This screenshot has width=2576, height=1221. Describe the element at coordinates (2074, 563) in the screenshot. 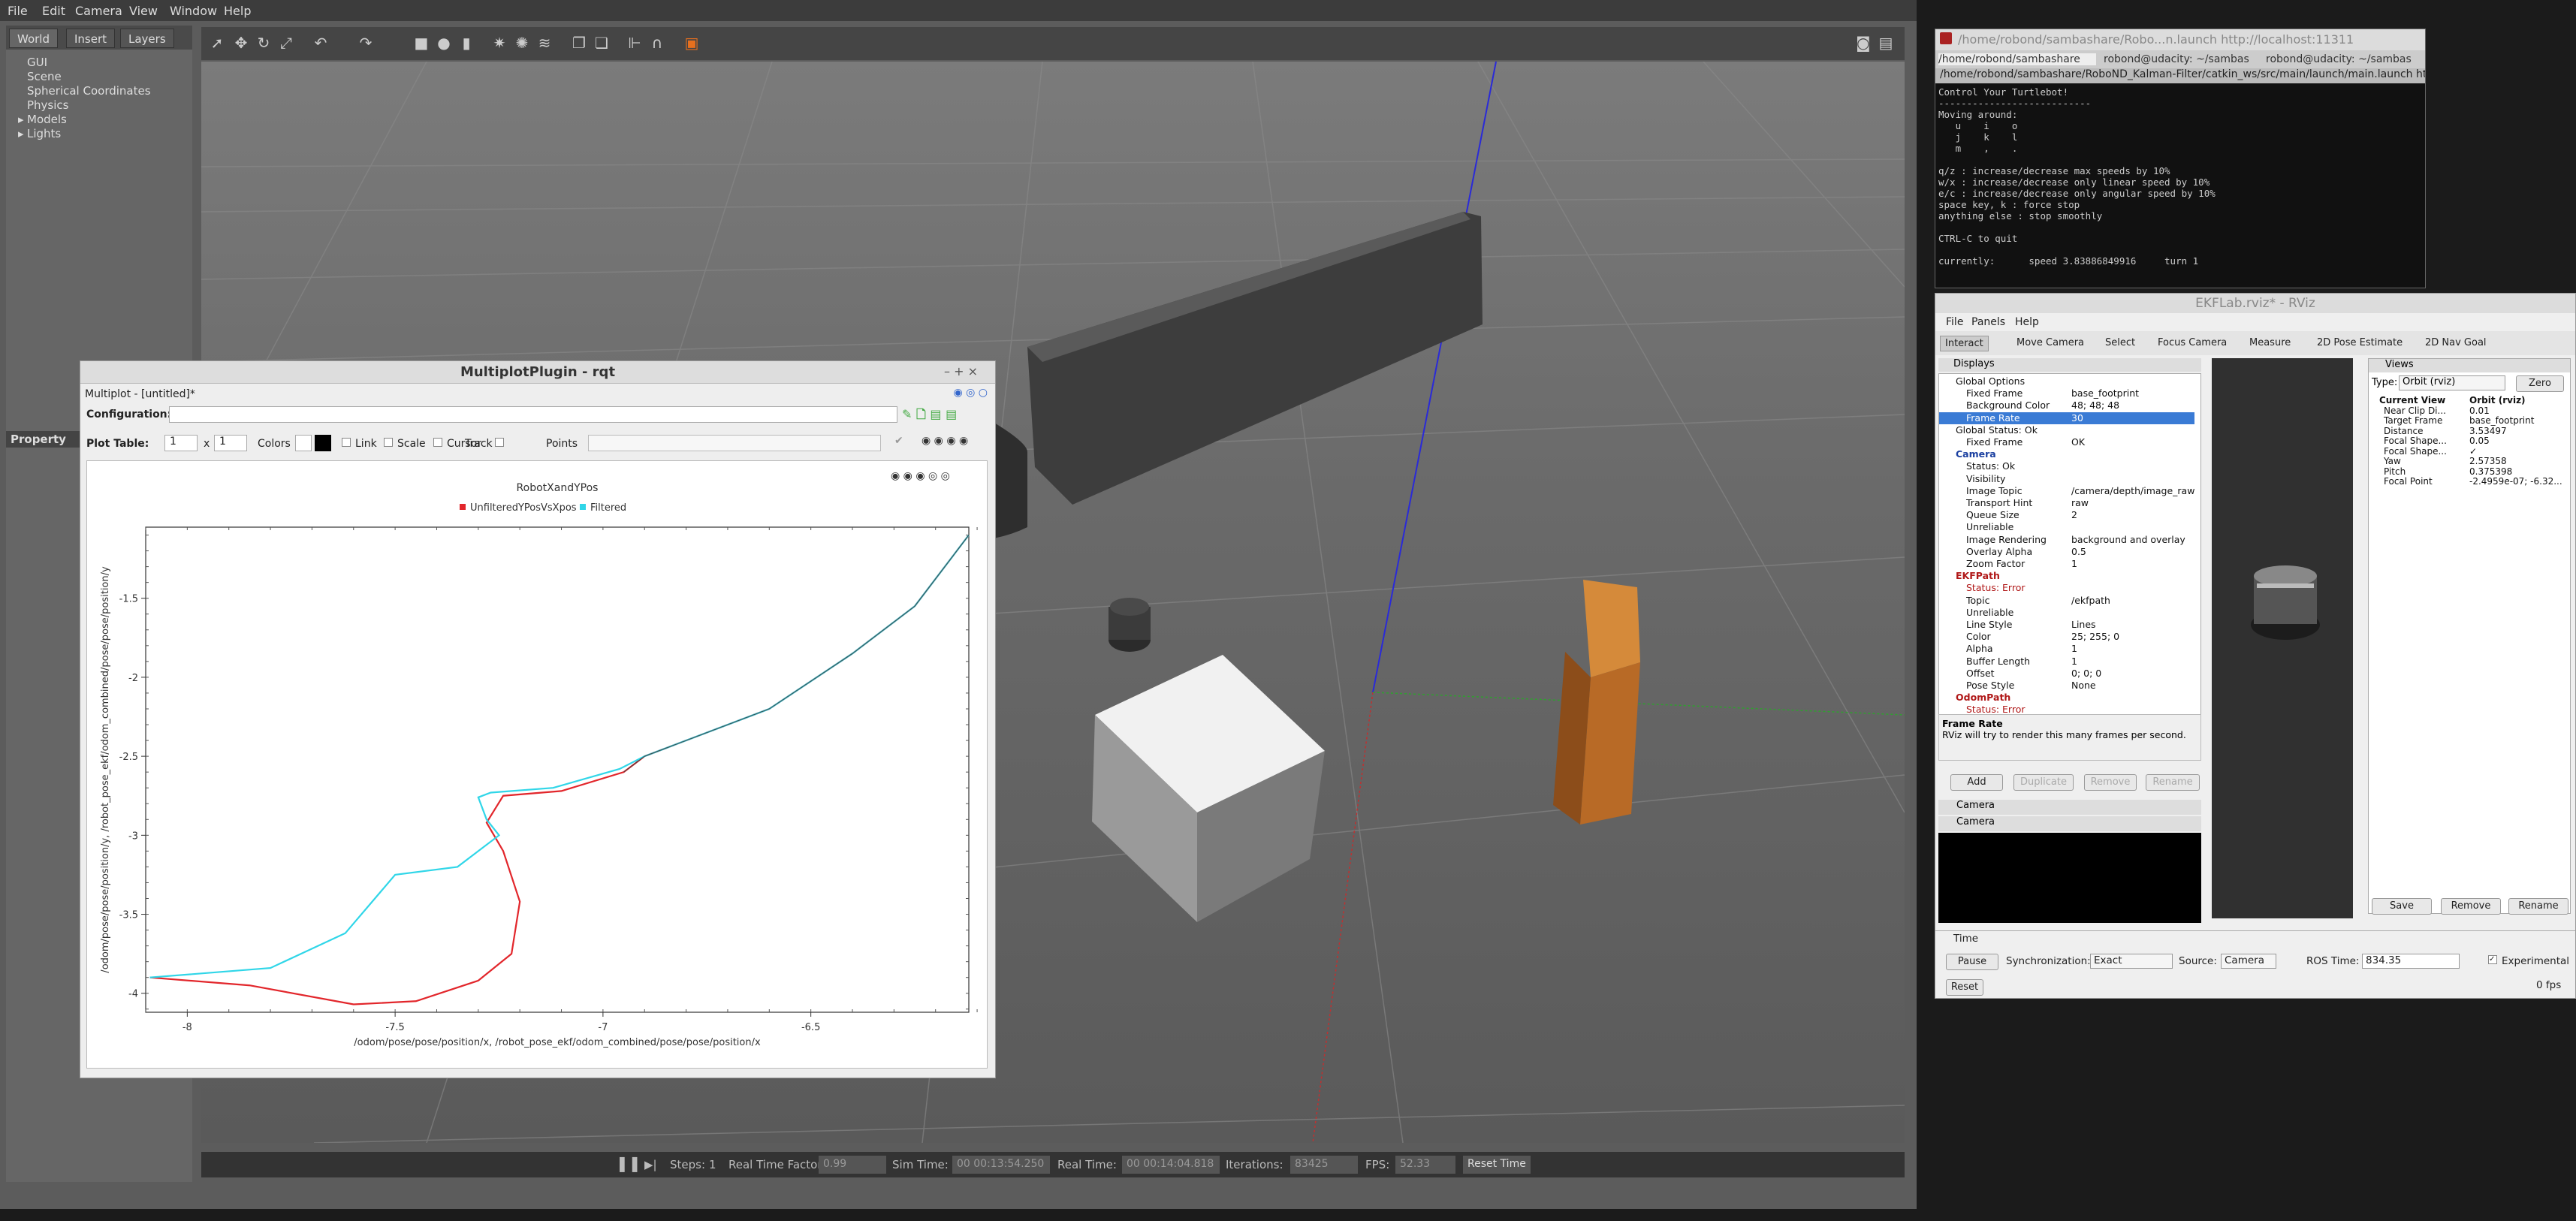

I see `display-row-value: 1` at that location.